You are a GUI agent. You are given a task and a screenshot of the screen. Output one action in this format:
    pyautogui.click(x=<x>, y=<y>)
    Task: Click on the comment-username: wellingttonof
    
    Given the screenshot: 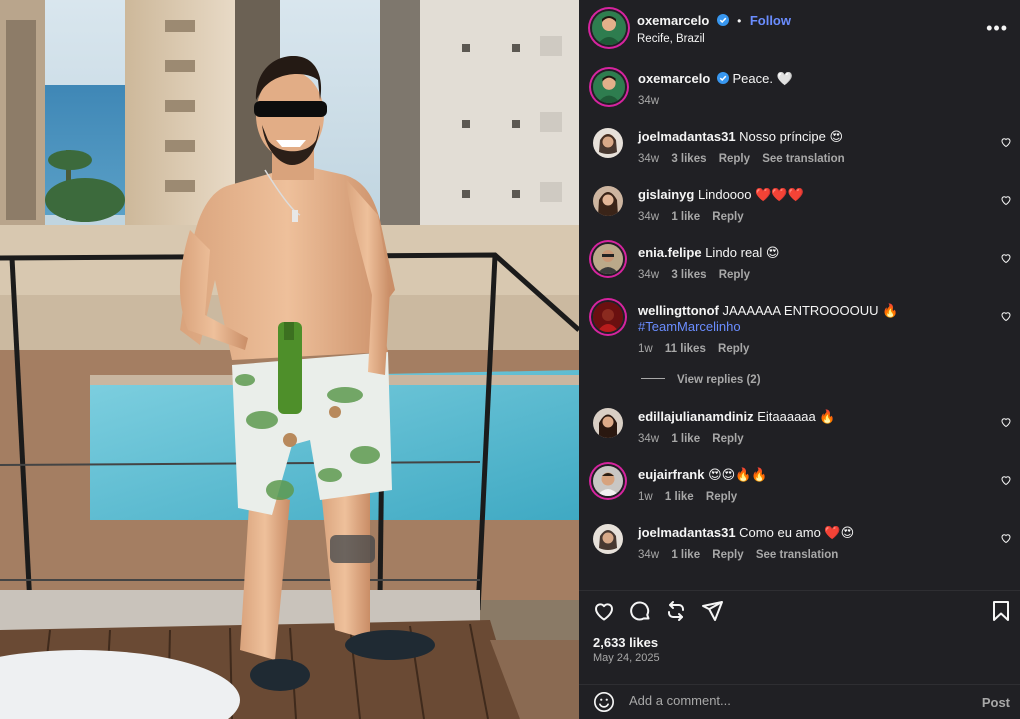 What is the action you would take?
    pyautogui.click(x=678, y=310)
    